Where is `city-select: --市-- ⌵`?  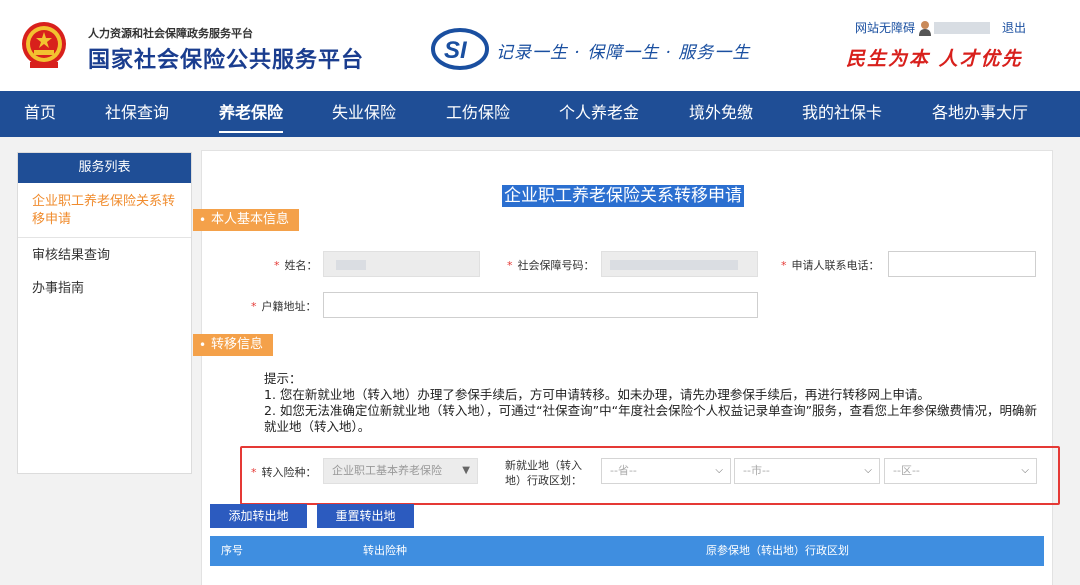 city-select: --市-- ⌵ is located at coordinates (807, 471).